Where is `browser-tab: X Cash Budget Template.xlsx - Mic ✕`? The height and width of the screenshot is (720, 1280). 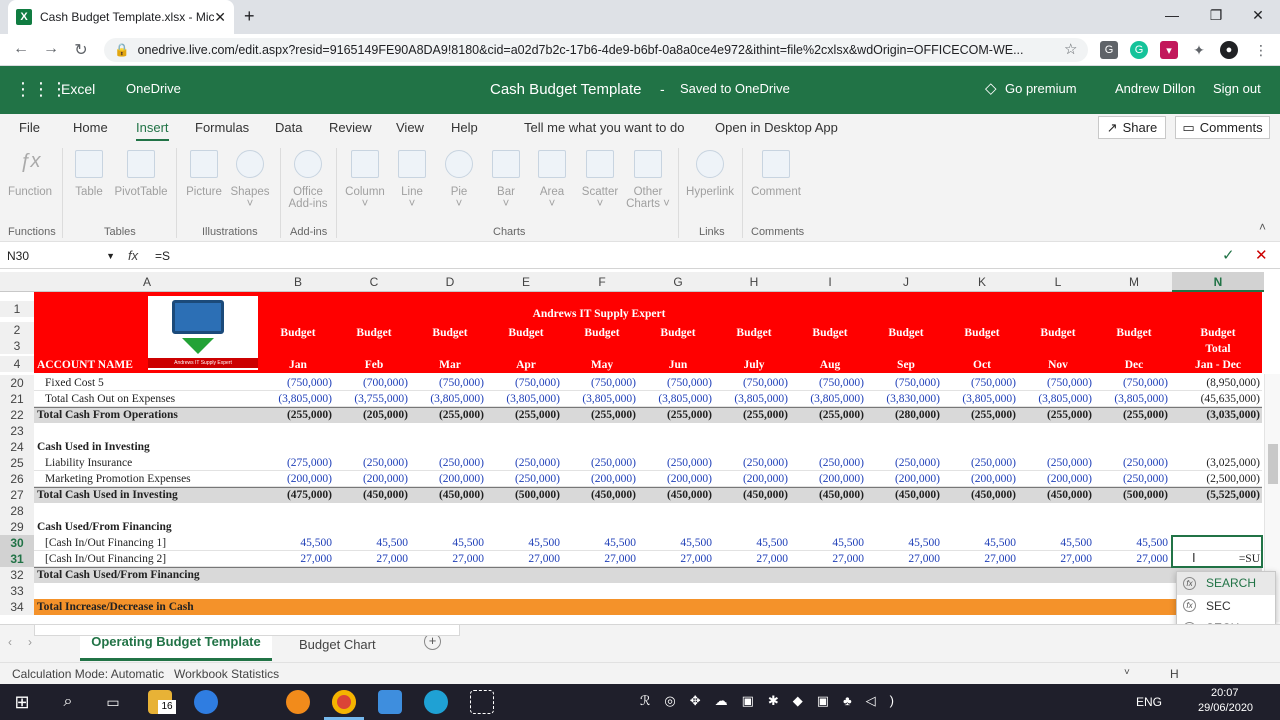 browser-tab: X Cash Budget Template.xlsx - Mic ✕ is located at coordinates (121, 17).